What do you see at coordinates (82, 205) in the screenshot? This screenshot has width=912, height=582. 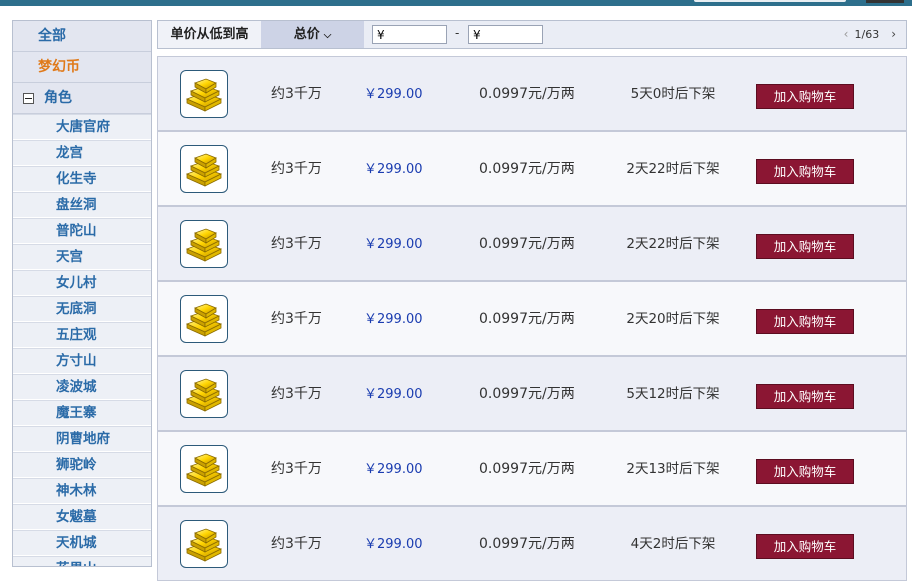 I see `sidebar-item-school: 盘丝洞` at bounding box center [82, 205].